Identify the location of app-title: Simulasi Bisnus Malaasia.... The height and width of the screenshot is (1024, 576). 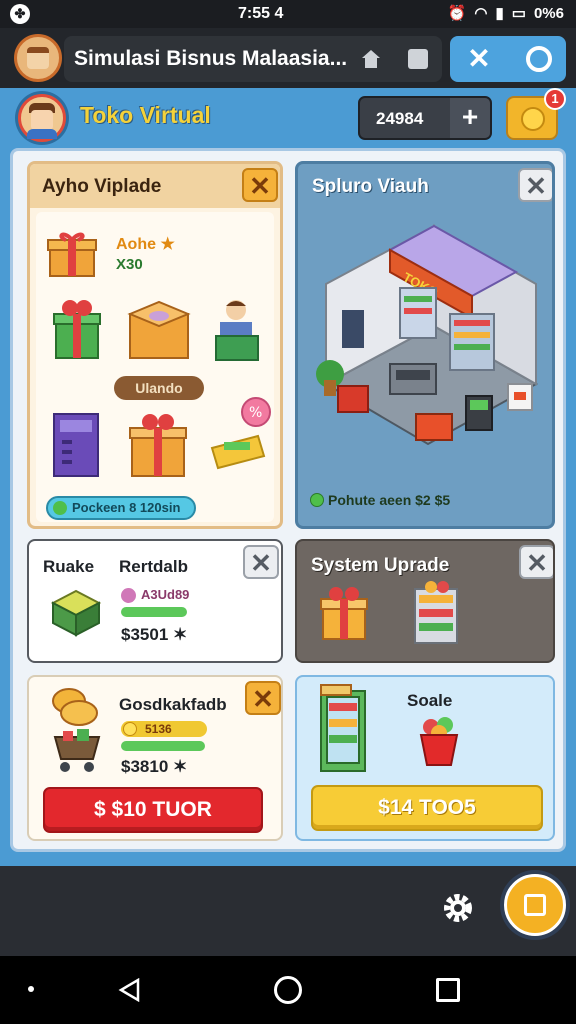
(211, 58).